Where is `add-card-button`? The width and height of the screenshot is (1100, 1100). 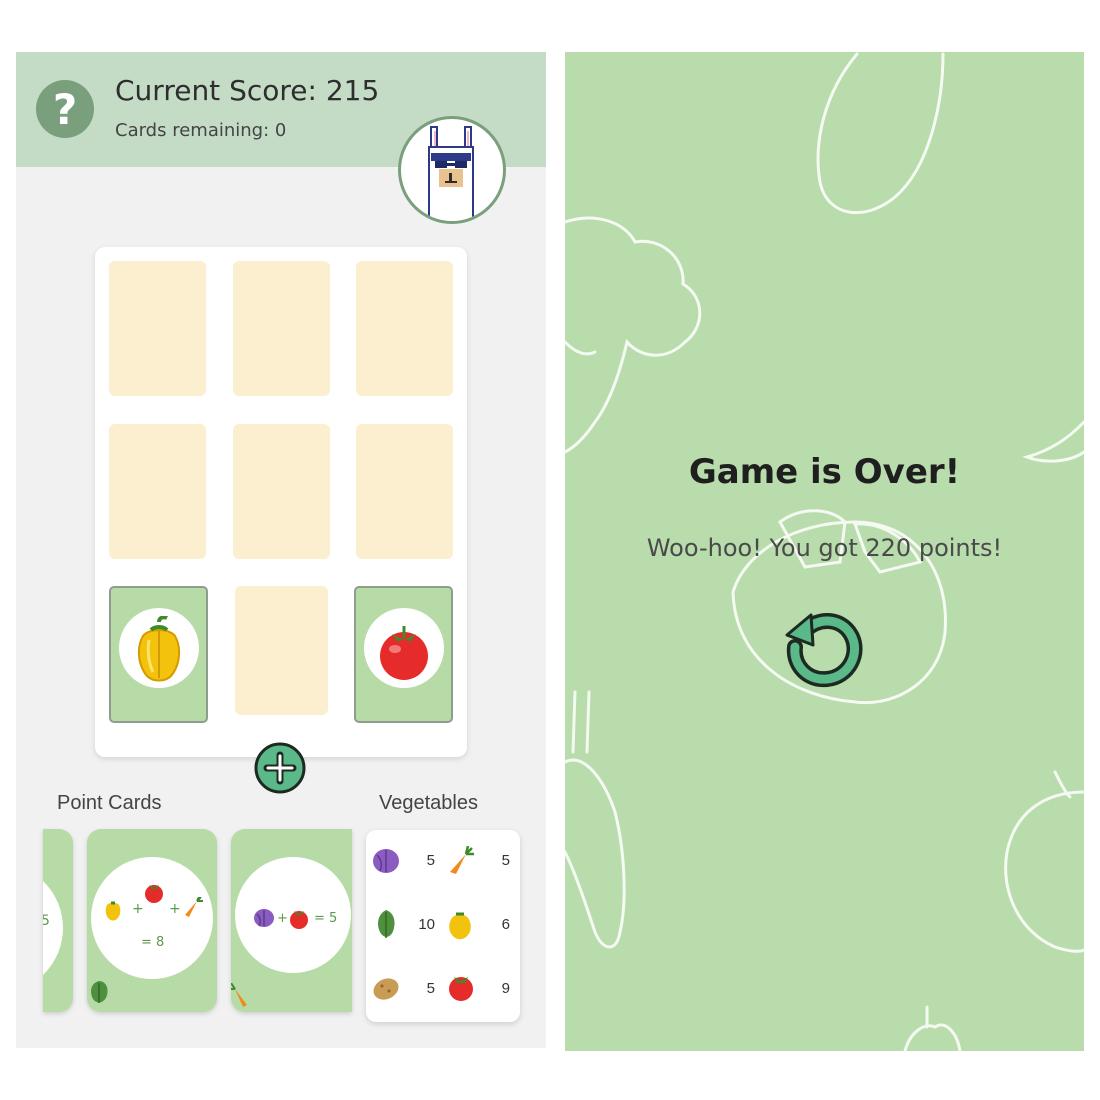
add-card-button is located at coordinates (280, 768).